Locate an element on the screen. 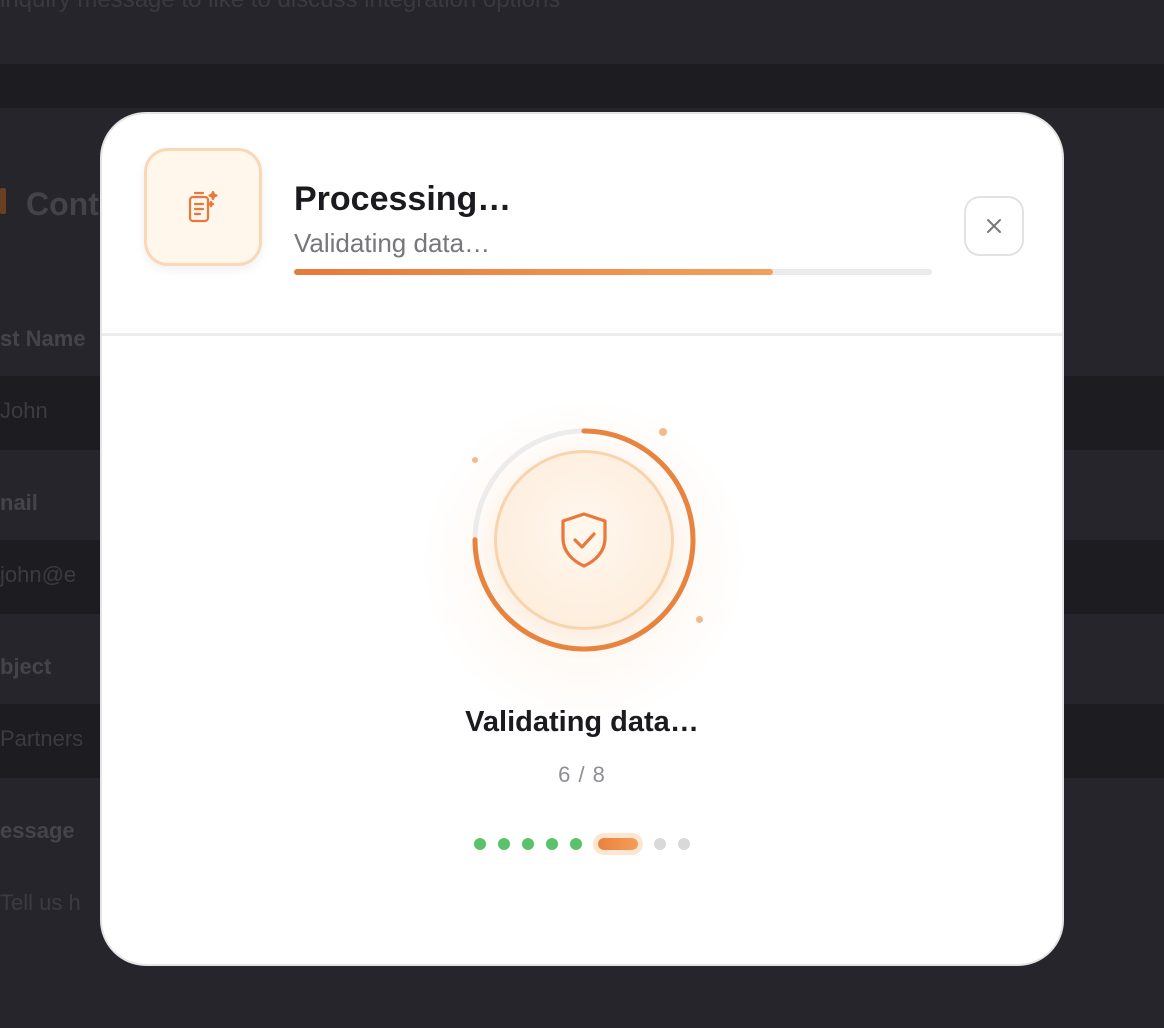 The height and width of the screenshot is (1028, 1164). step-dot-active is located at coordinates (618, 844).